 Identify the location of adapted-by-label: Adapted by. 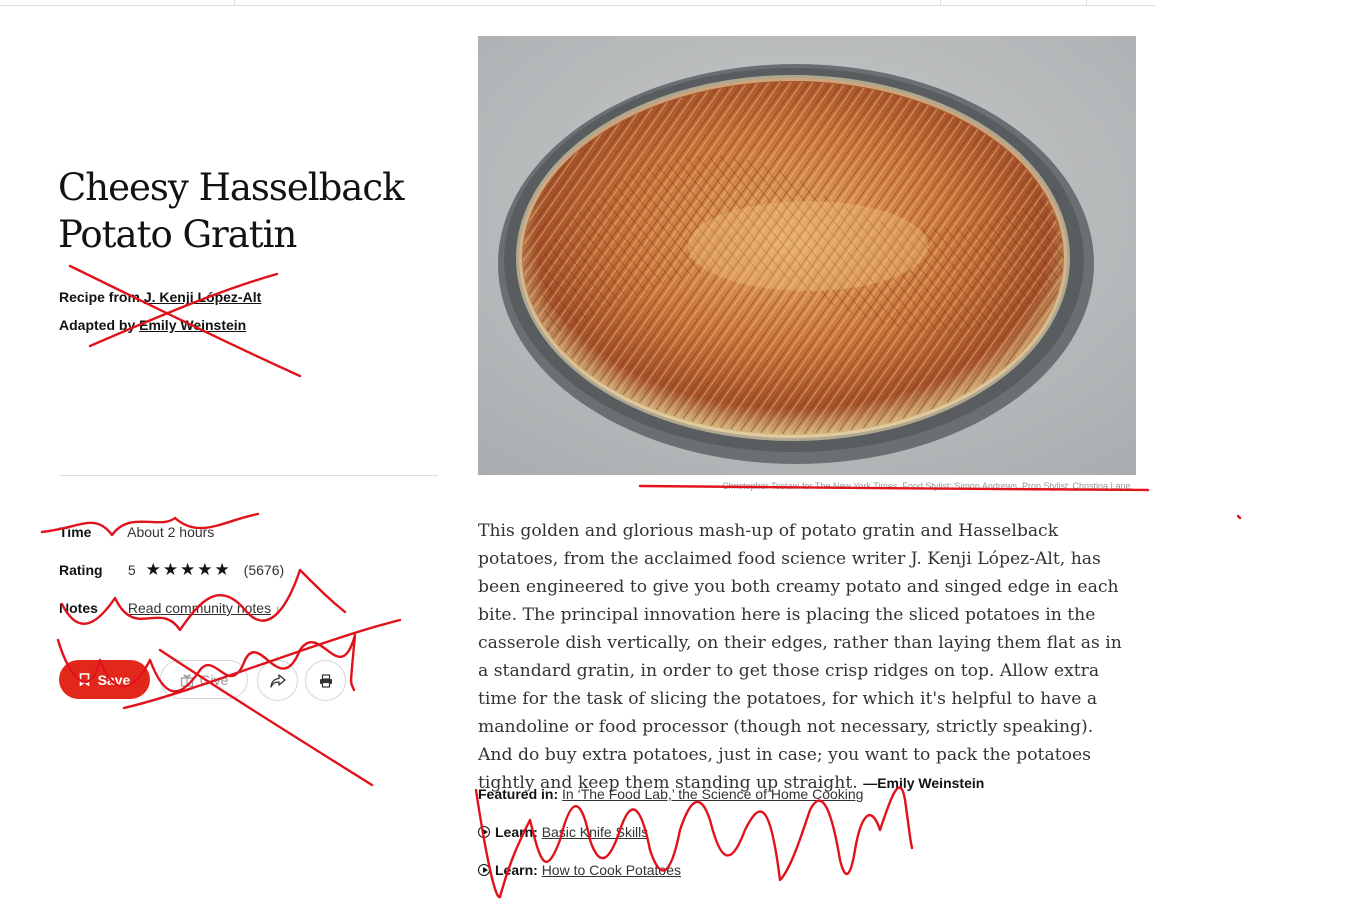
(97, 325).